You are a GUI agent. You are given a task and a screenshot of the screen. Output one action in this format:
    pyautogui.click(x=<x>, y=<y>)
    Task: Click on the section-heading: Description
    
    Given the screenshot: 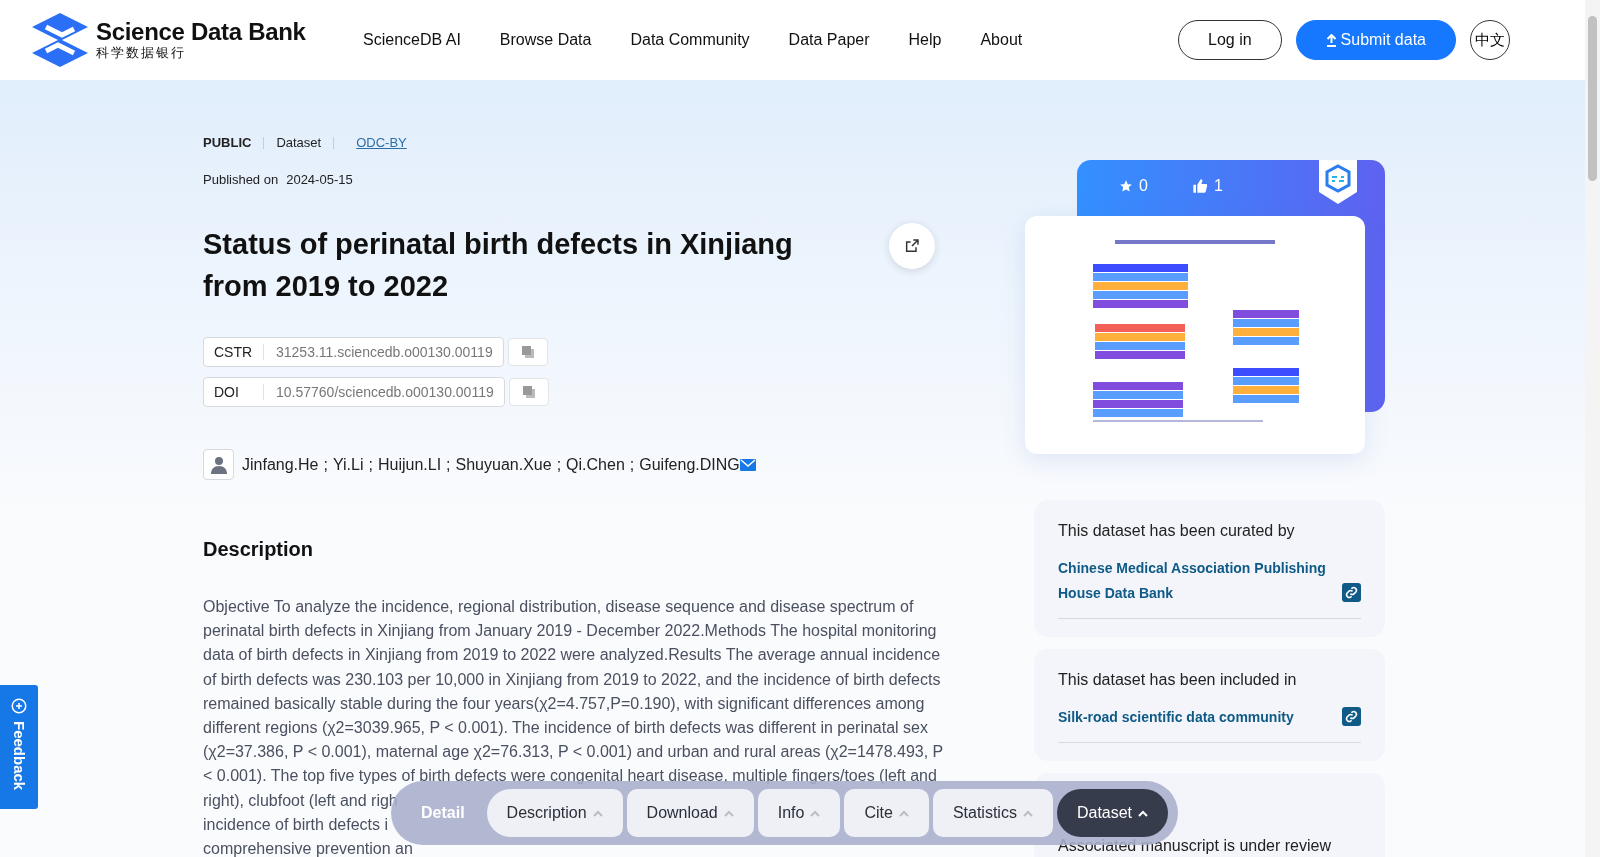 What is the action you would take?
    pyautogui.click(x=259, y=549)
    